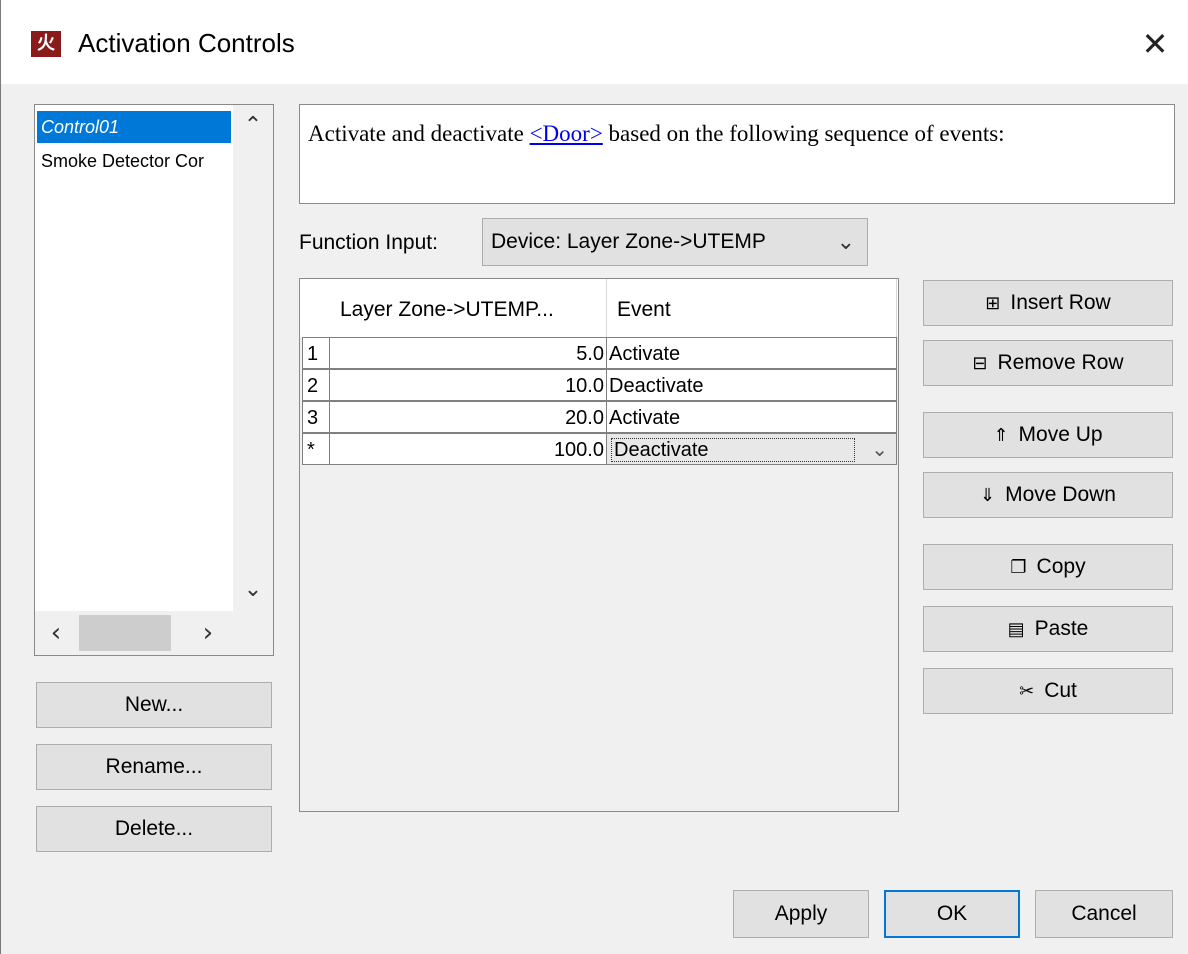  What do you see at coordinates (1060, 690) in the screenshot?
I see `cut-label: Cut` at bounding box center [1060, 690].